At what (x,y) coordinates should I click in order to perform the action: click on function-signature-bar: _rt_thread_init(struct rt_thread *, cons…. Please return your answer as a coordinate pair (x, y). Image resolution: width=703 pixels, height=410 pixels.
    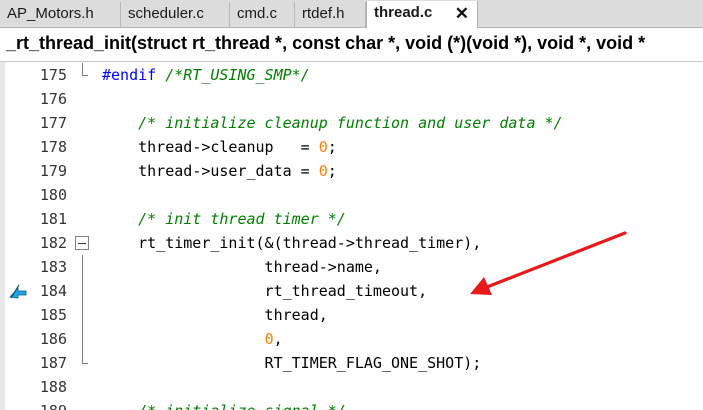
    Looking at the image, I should click on (351, 45).